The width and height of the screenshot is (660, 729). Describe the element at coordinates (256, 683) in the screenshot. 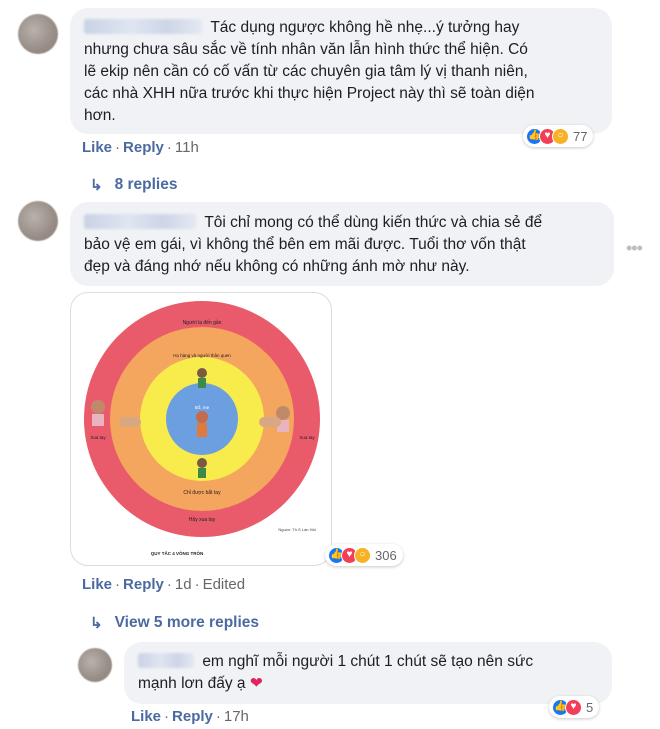

I see `heart-emoji-icon: ❤` at that location.